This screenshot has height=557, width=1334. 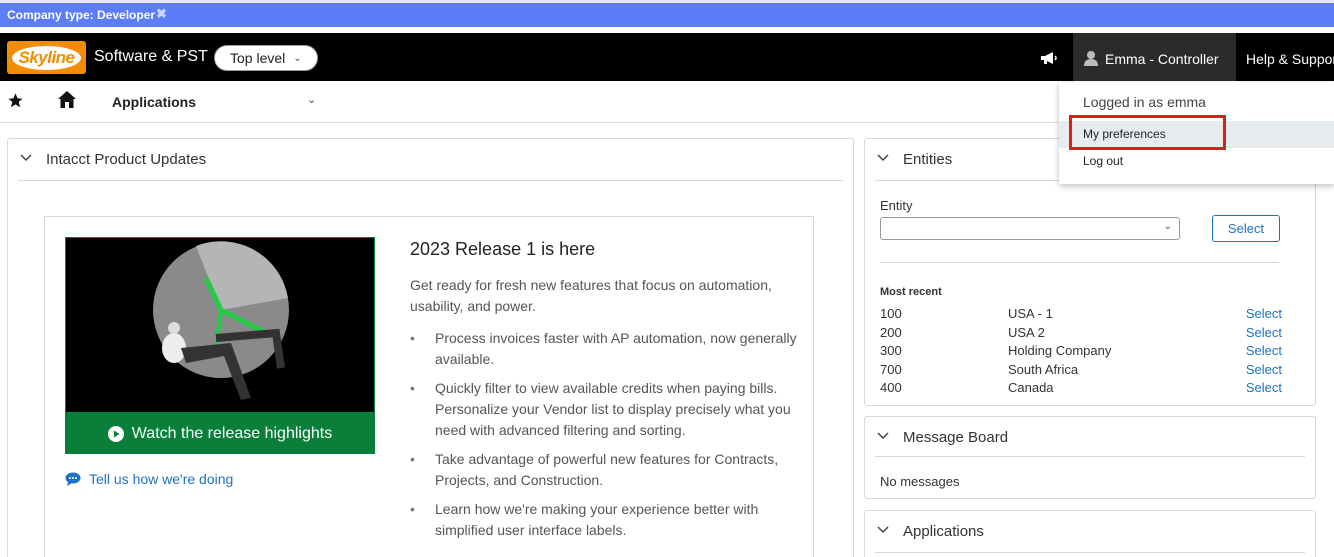 I want to click on help-support-link: Help & Support, so click(x=1290, y=59).